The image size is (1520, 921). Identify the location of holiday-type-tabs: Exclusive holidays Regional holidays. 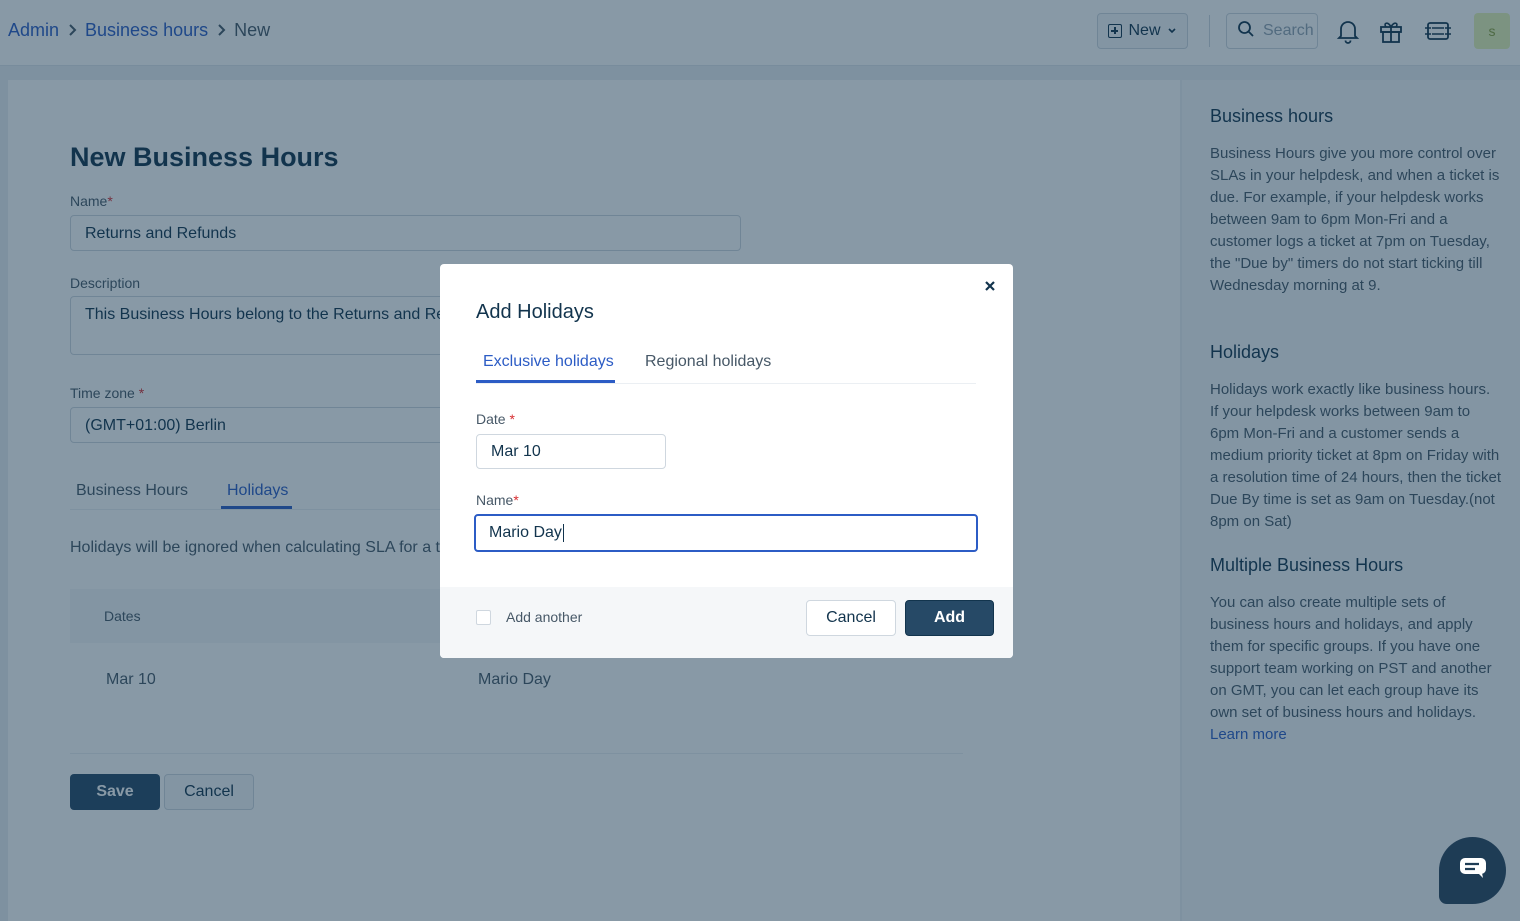
(726, 366).